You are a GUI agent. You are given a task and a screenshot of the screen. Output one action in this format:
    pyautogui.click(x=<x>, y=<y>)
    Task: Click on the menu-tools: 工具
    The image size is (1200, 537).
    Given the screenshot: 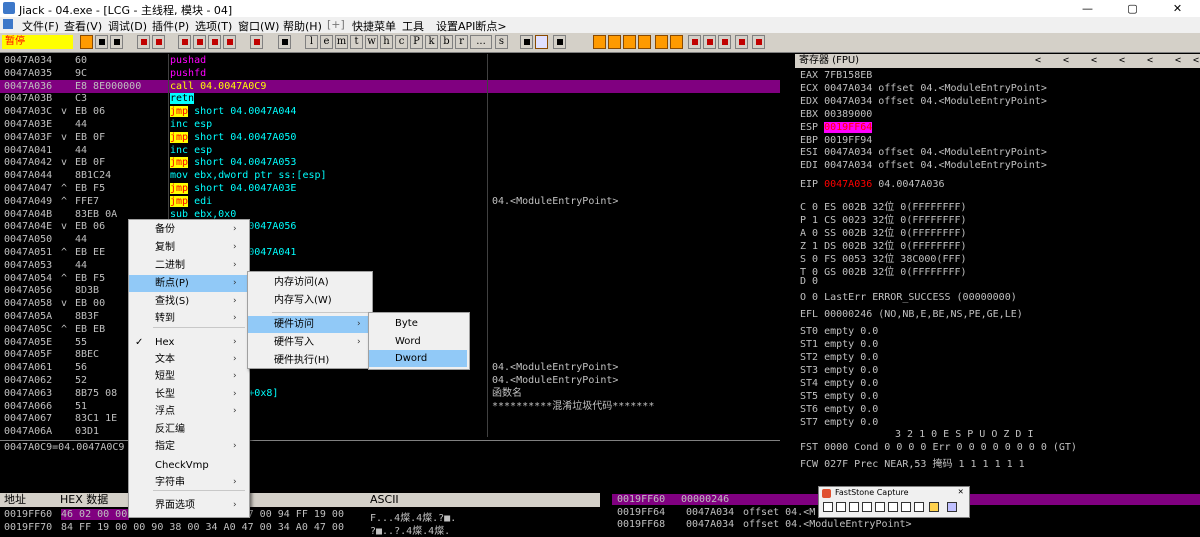 What is the action you would take?
    pyautogui.click(x=413, y=26)
    